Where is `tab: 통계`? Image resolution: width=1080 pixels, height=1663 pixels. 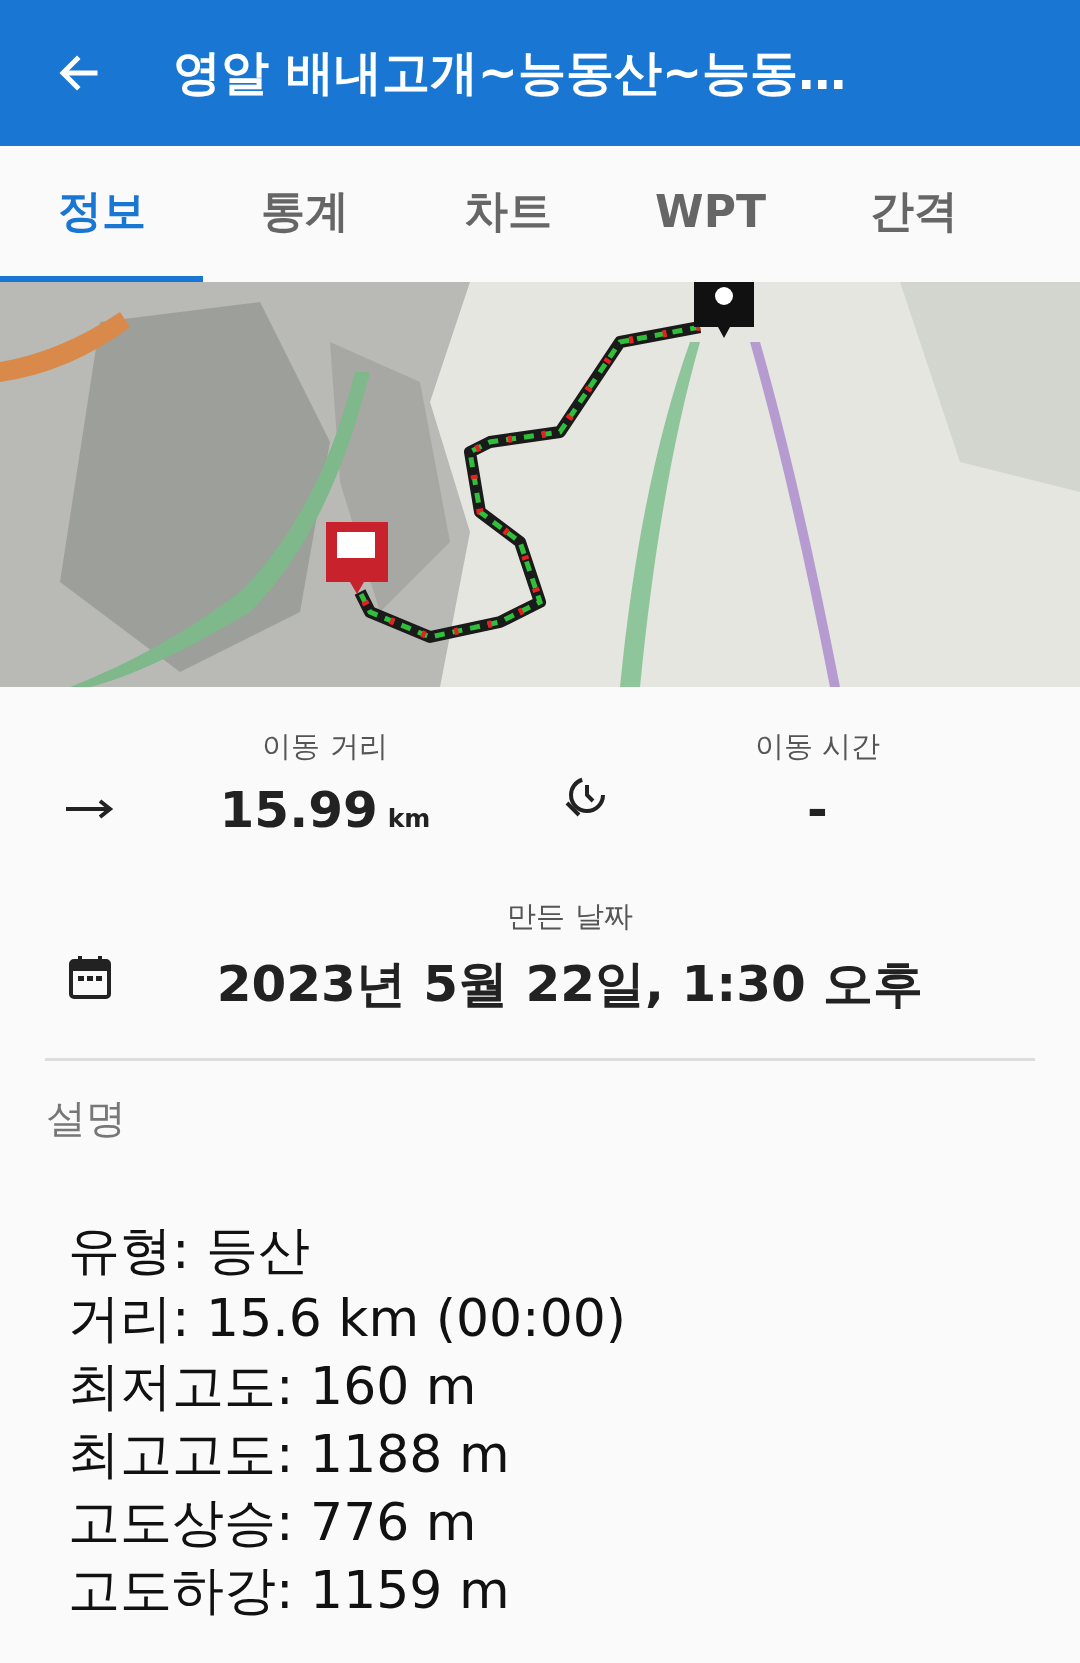
tab: 통계 is located at coordinates (304, 214).